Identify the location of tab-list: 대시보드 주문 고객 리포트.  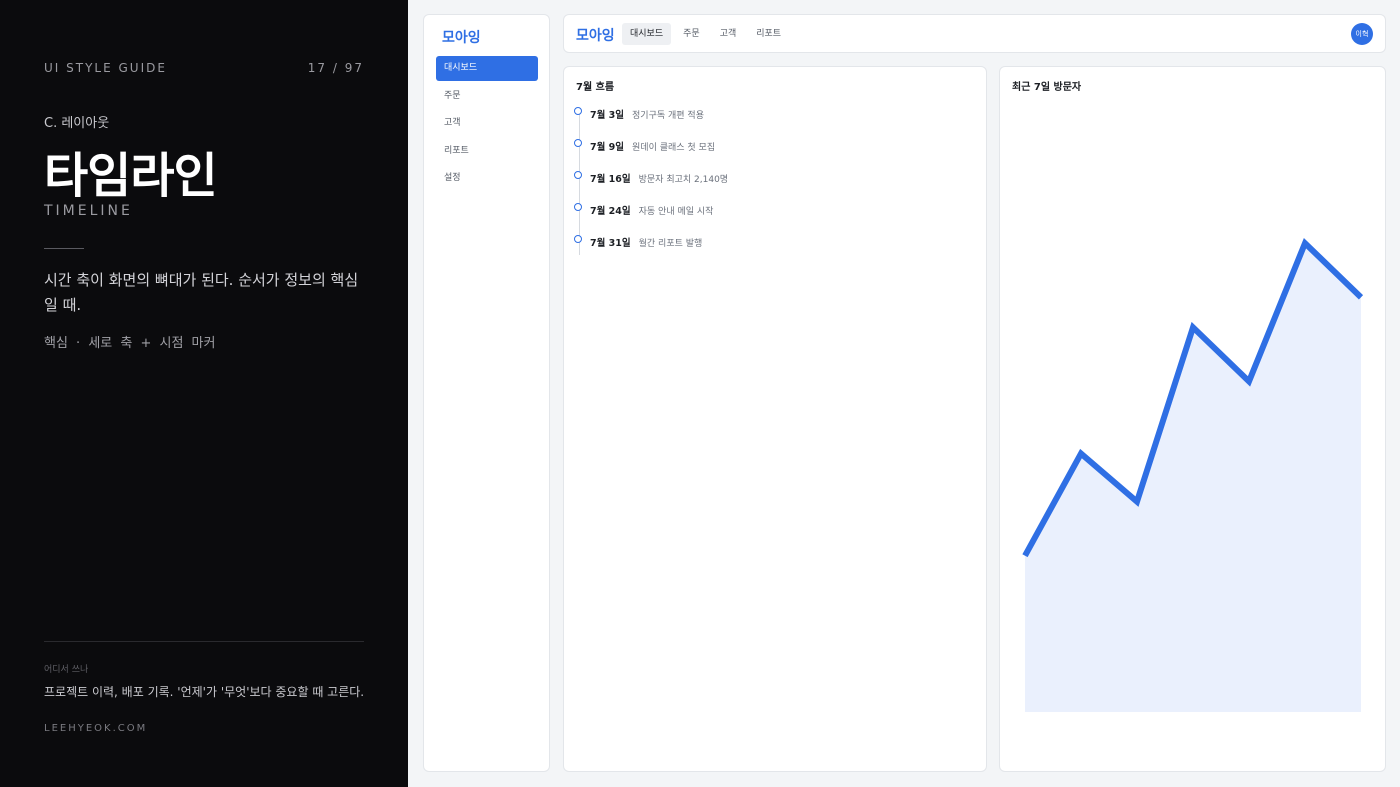
(705, 34).